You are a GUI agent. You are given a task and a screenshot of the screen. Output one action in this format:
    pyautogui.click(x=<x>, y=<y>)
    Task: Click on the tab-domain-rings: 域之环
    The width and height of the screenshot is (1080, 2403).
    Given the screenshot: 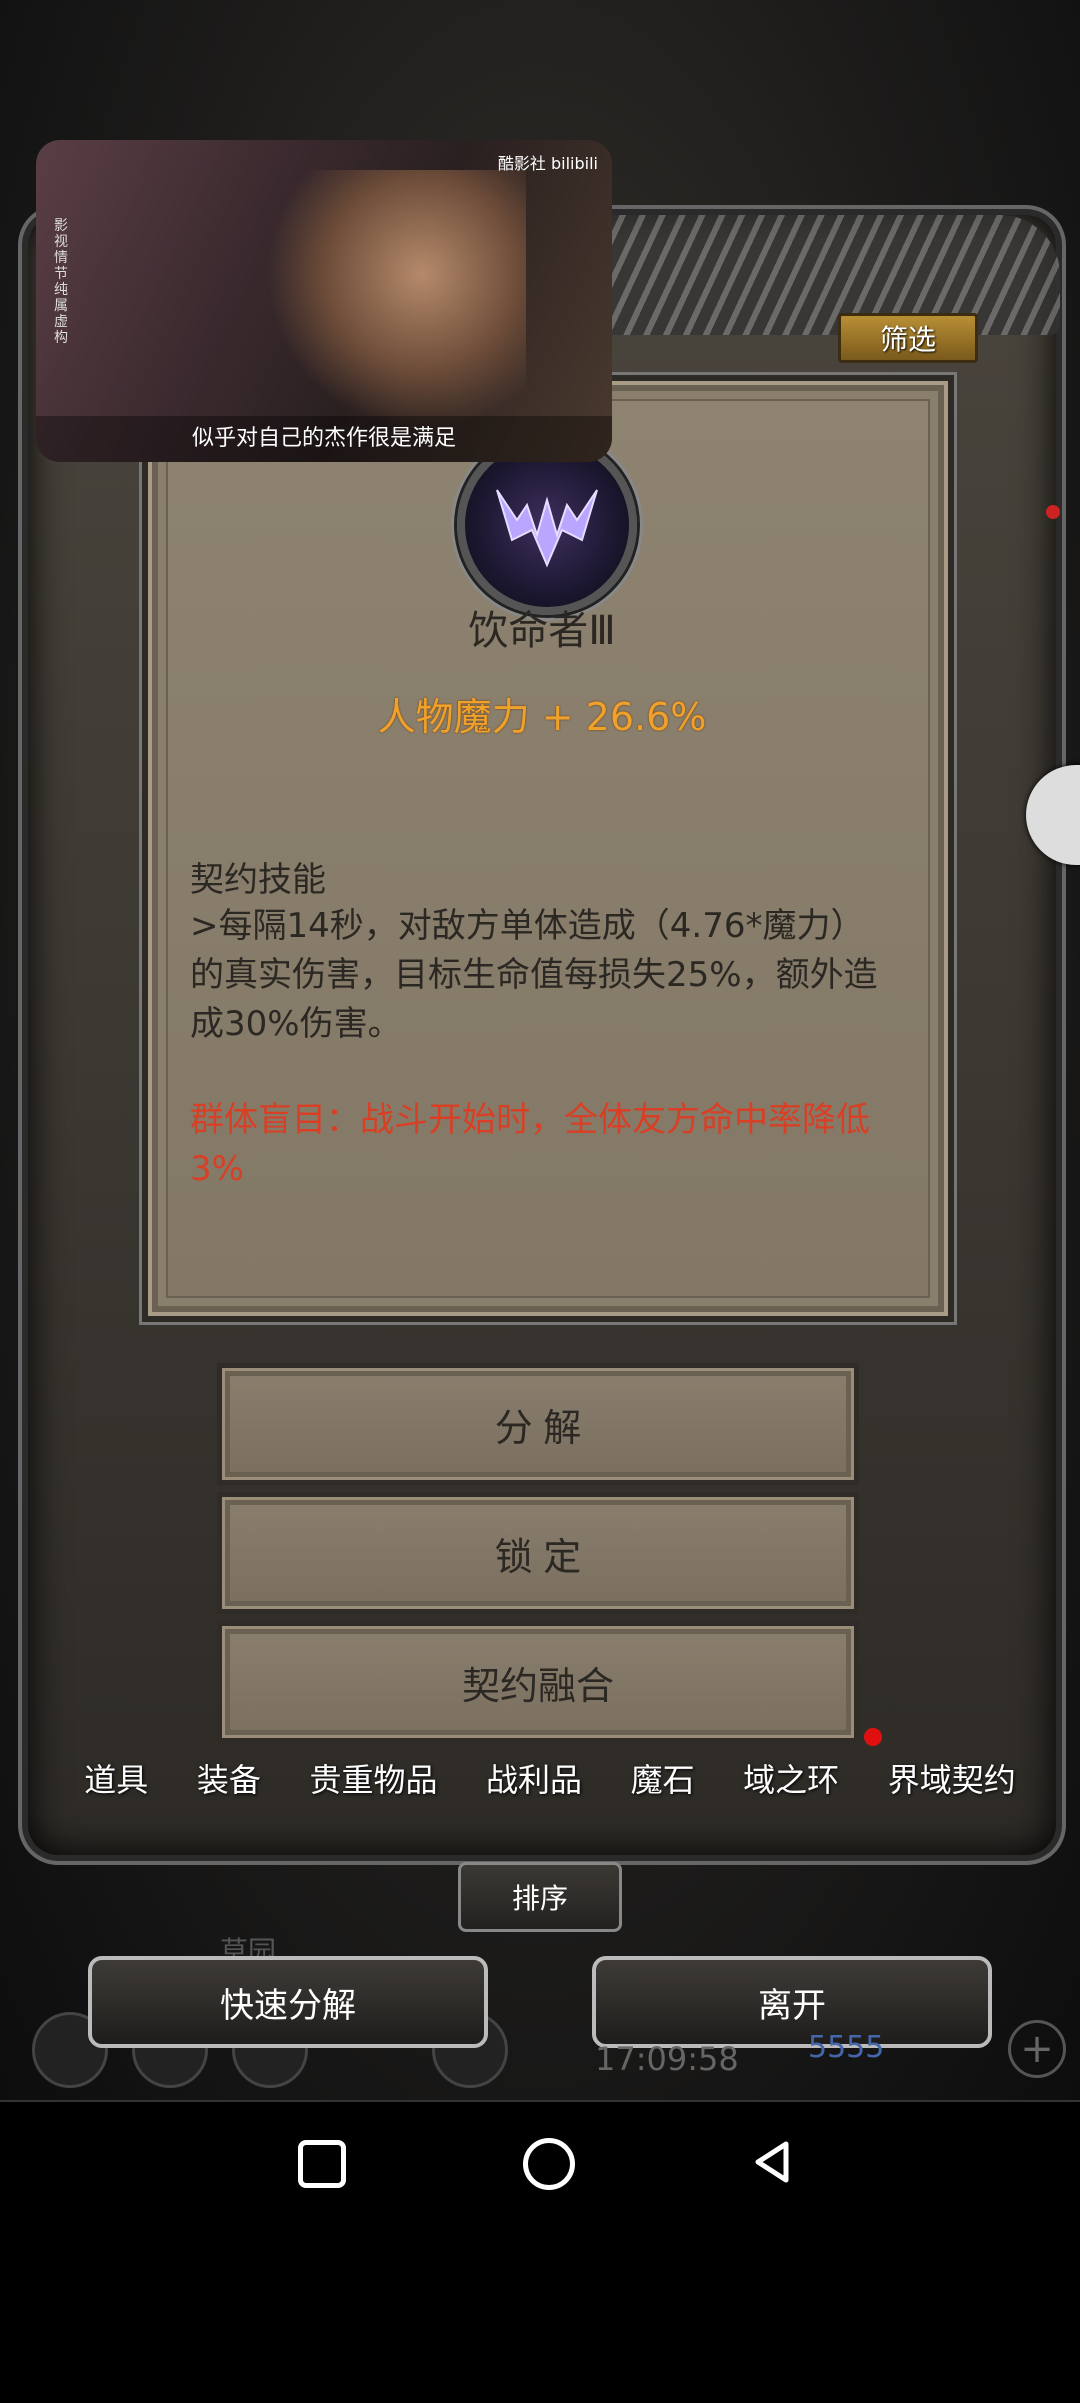 What is the action you would take?
    pyautogui.click(x=791, y=1778)
    